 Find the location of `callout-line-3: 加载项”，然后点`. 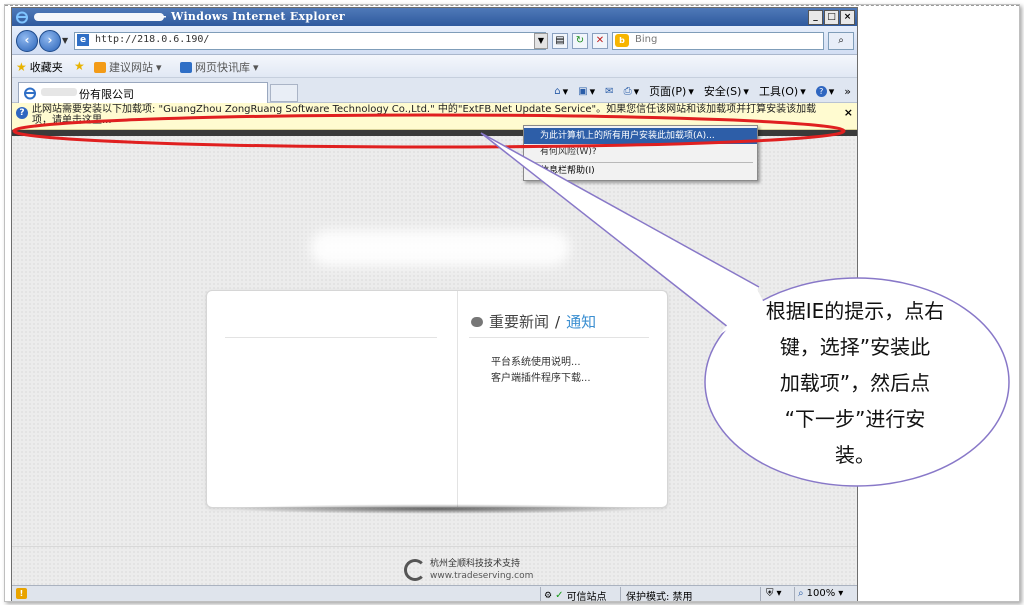

callout-line-3: 加载项”，然后点 is located at coordinates (855, 383).